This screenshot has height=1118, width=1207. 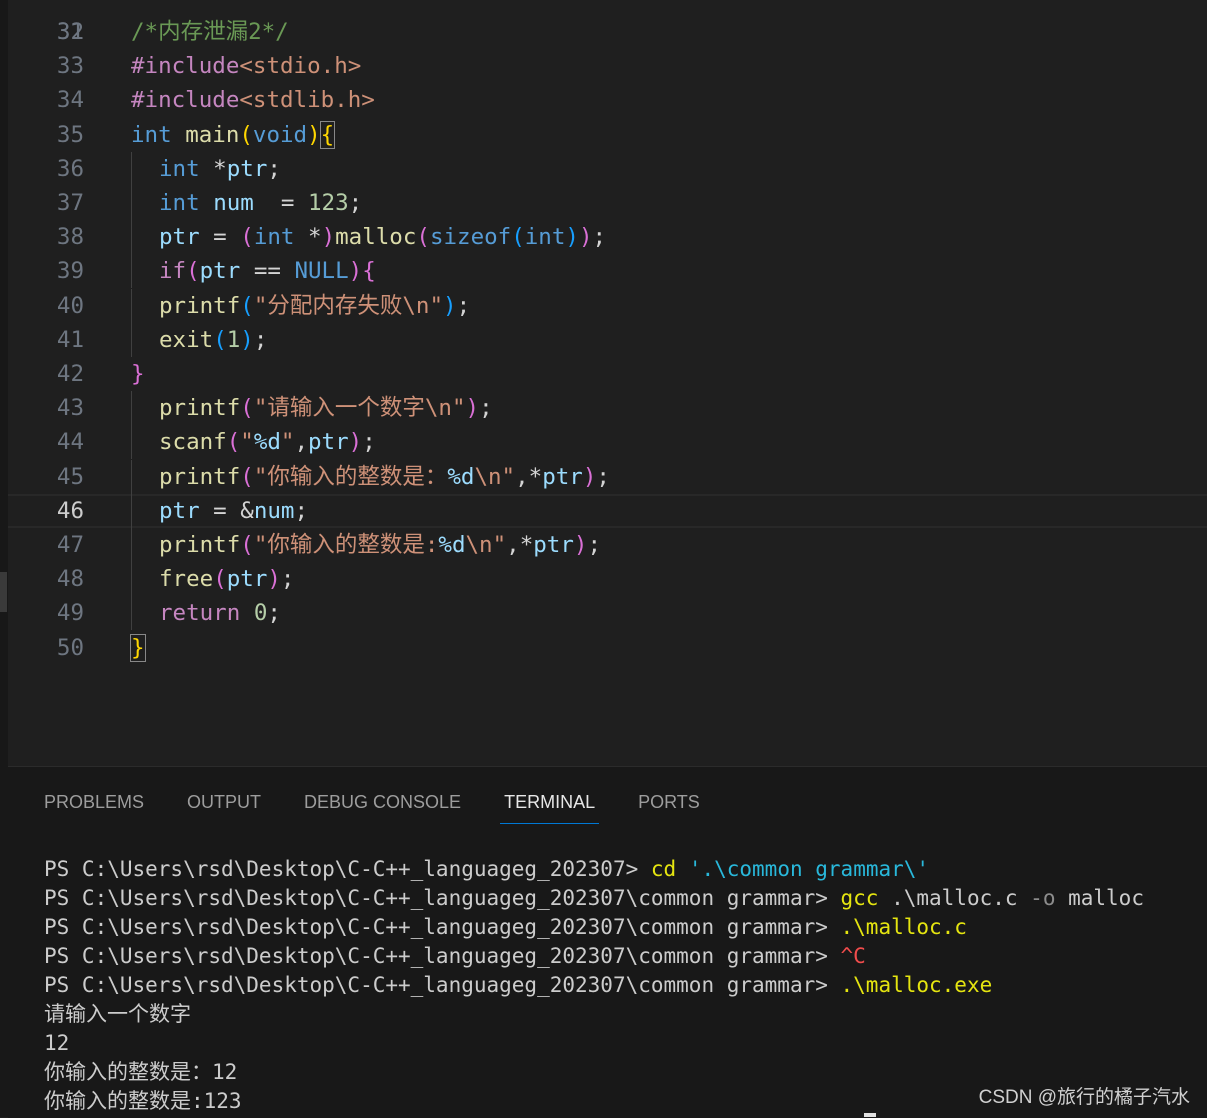 What do you see at coordinates (4, 558) in the screenshot?
I see `activity-edge` at bounding box center [4, 558].